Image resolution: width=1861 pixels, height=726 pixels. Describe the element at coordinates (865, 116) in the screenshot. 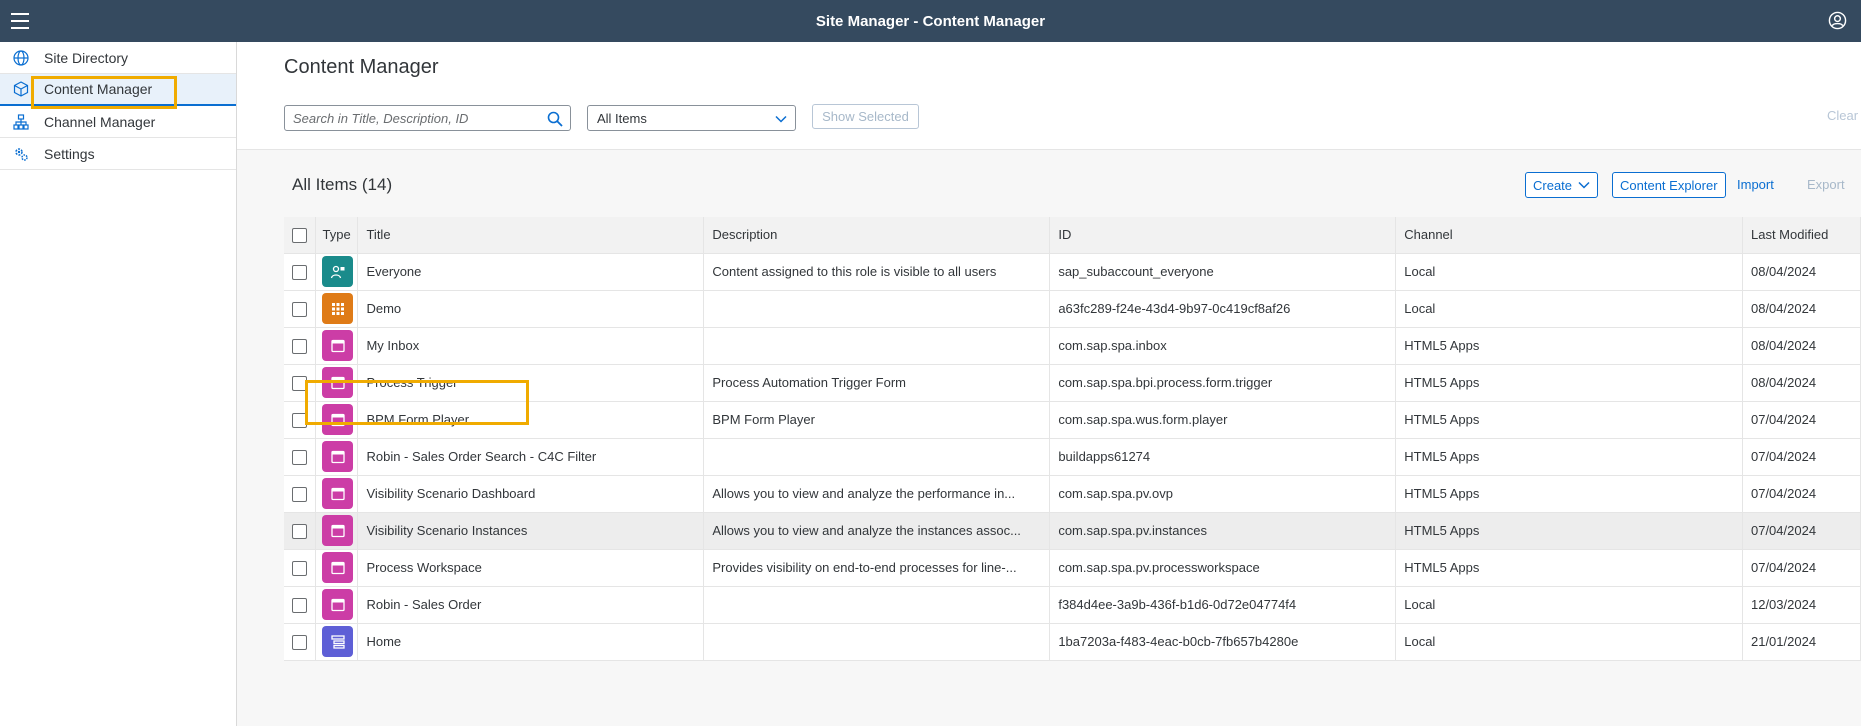

I see `show-selected-button: Show Selected` at that location.